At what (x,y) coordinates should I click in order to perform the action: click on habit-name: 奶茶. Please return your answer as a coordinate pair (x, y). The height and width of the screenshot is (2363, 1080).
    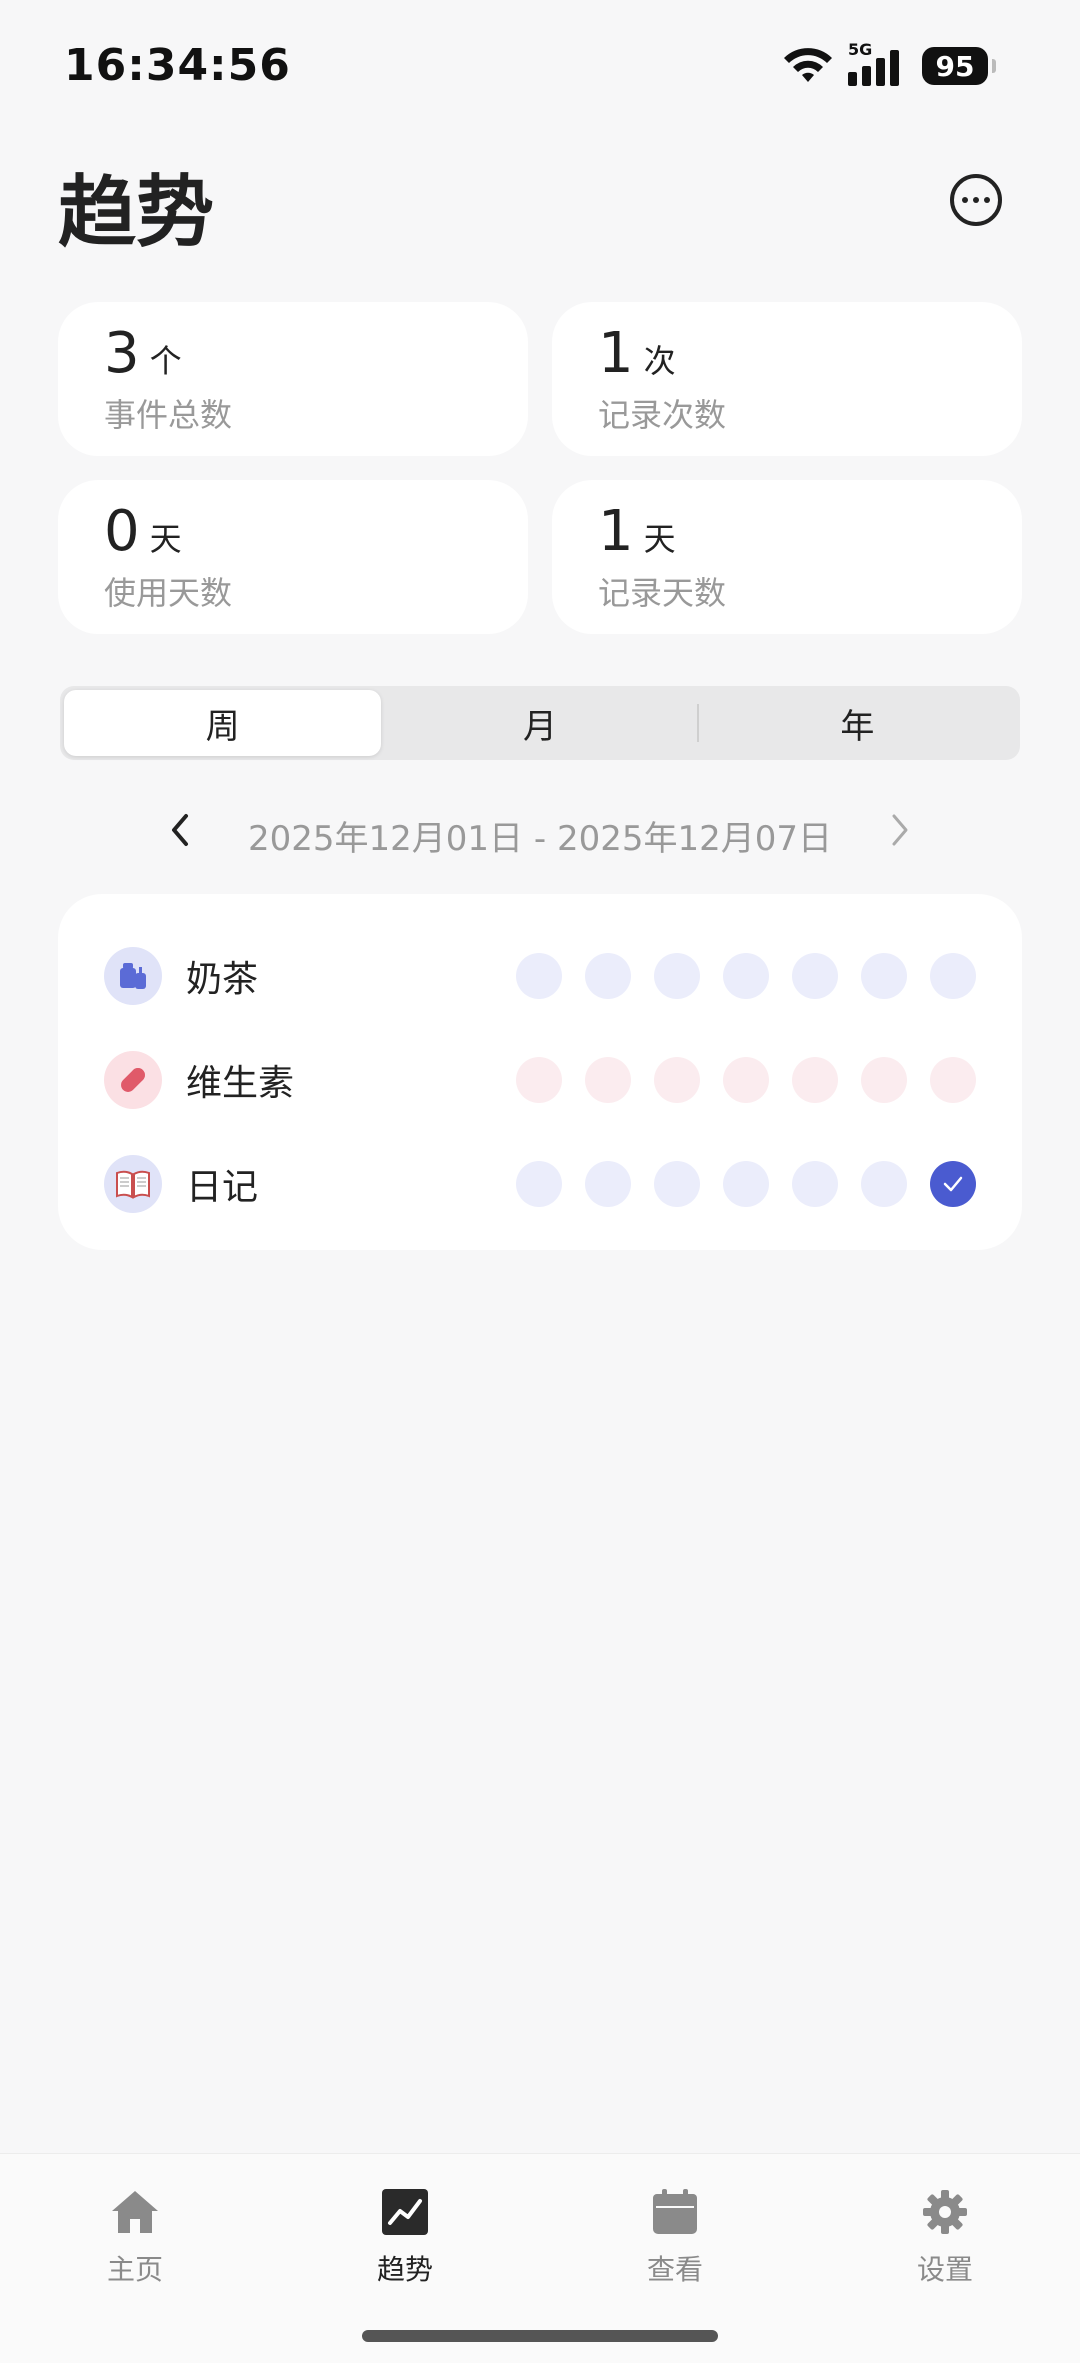
    Looking at the image, I should click on (222, 979).